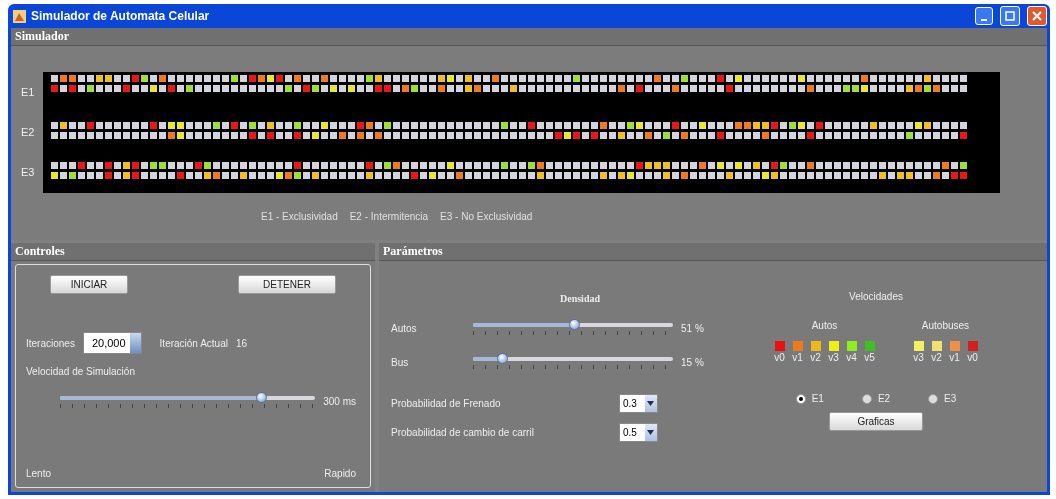 Image resolution: width=1056 pixels, height=499 pixels. Describe the element at coordinates (529, 37) in the screenshot. I see `panel-title: Simulador` at that location.